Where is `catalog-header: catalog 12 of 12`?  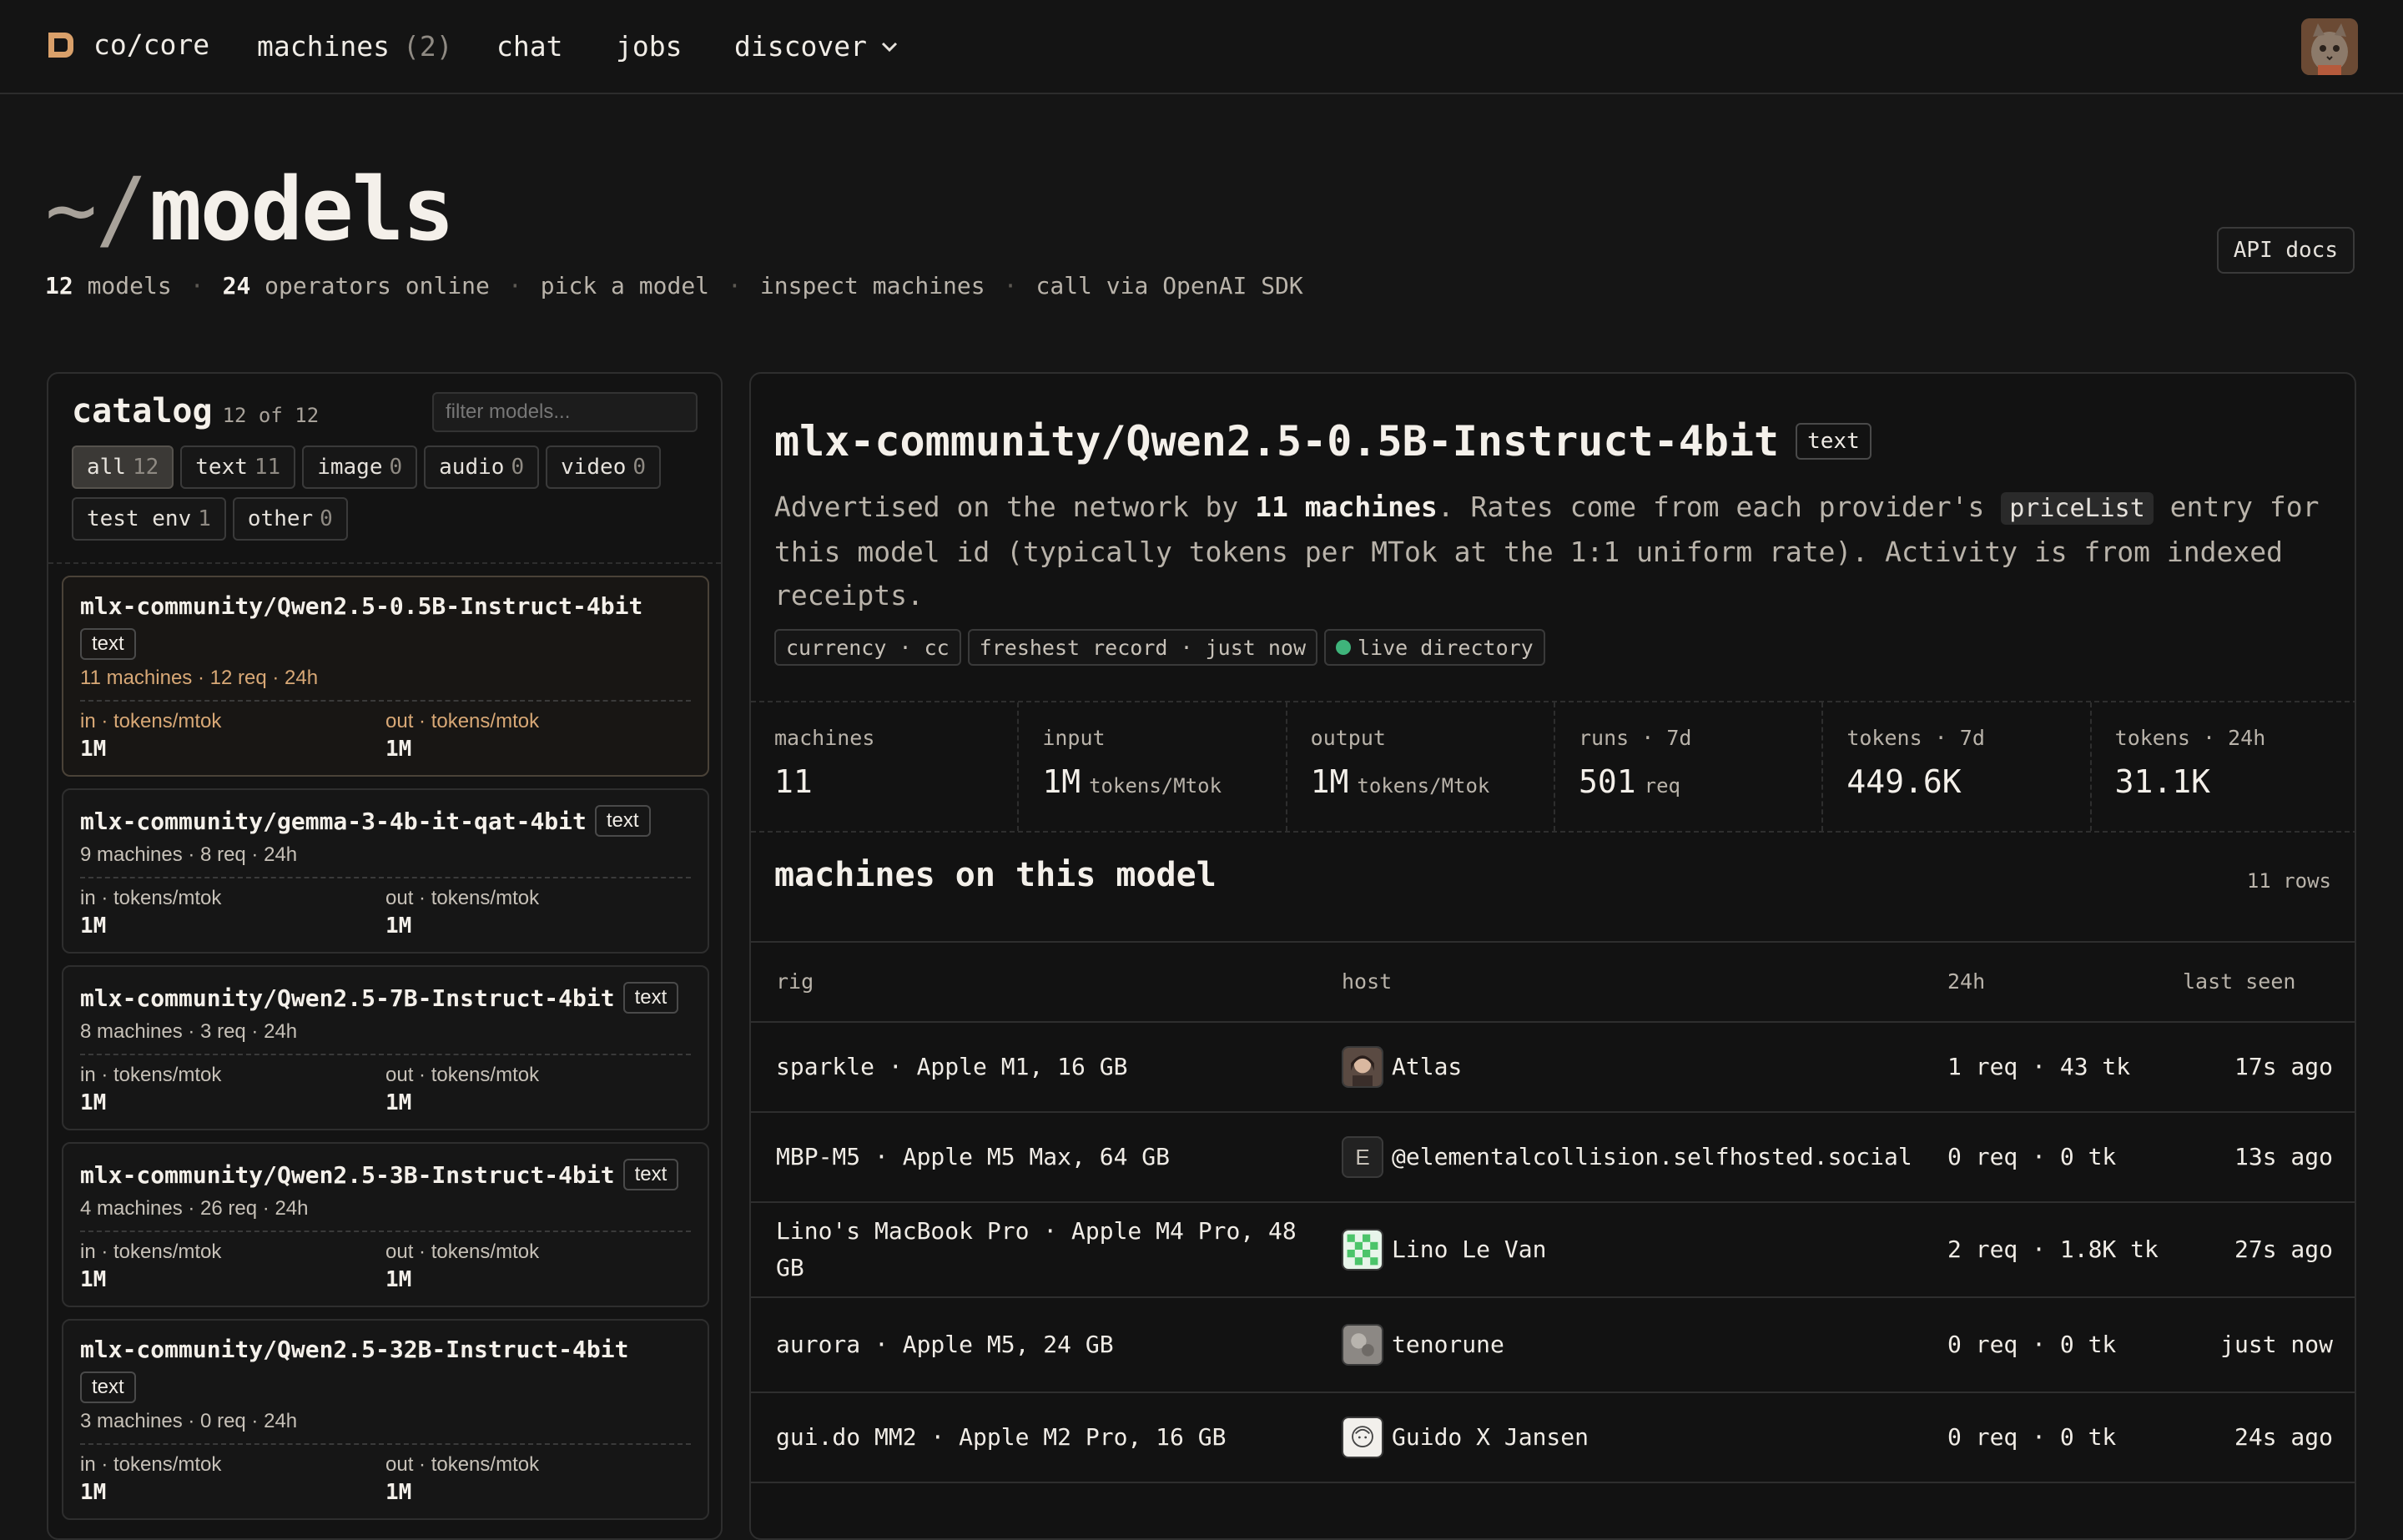 catalog-header: catalog 12 of 12 is located at coordinates (195, 411).